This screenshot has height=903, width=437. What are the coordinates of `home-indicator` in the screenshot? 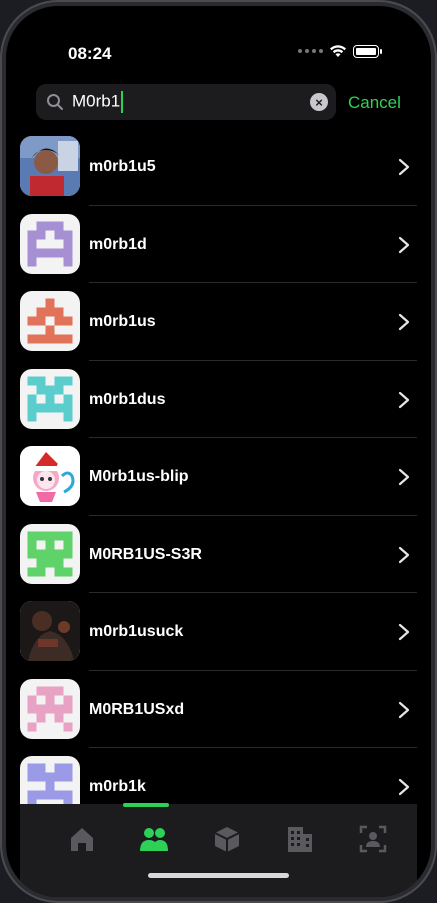 It's located at (218, 875).